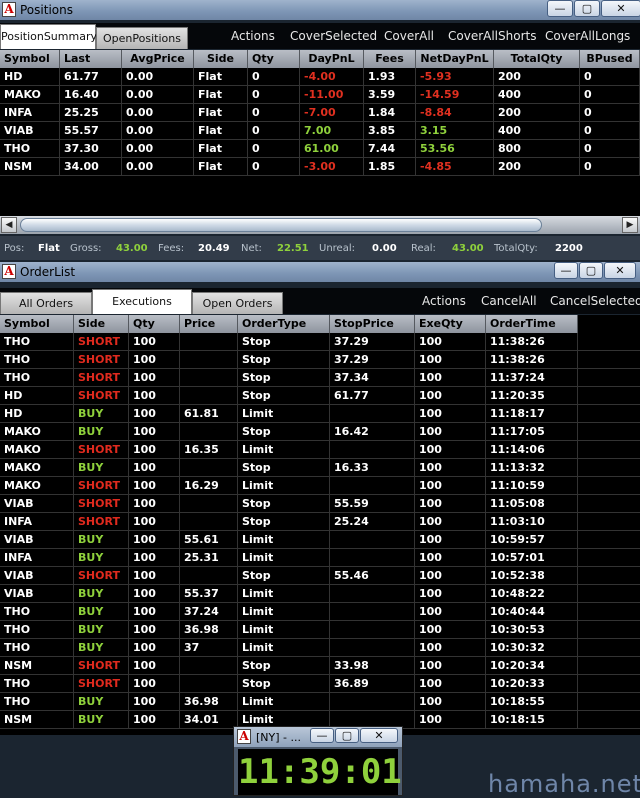 This screenshot has width=640, height=798. Describe the element at coordinates (320, 131) in the screenshot. I see `table-row: VIAB 55.57 0.00 Flat 0 7.00 3.85 3.15 400 0` at that location.